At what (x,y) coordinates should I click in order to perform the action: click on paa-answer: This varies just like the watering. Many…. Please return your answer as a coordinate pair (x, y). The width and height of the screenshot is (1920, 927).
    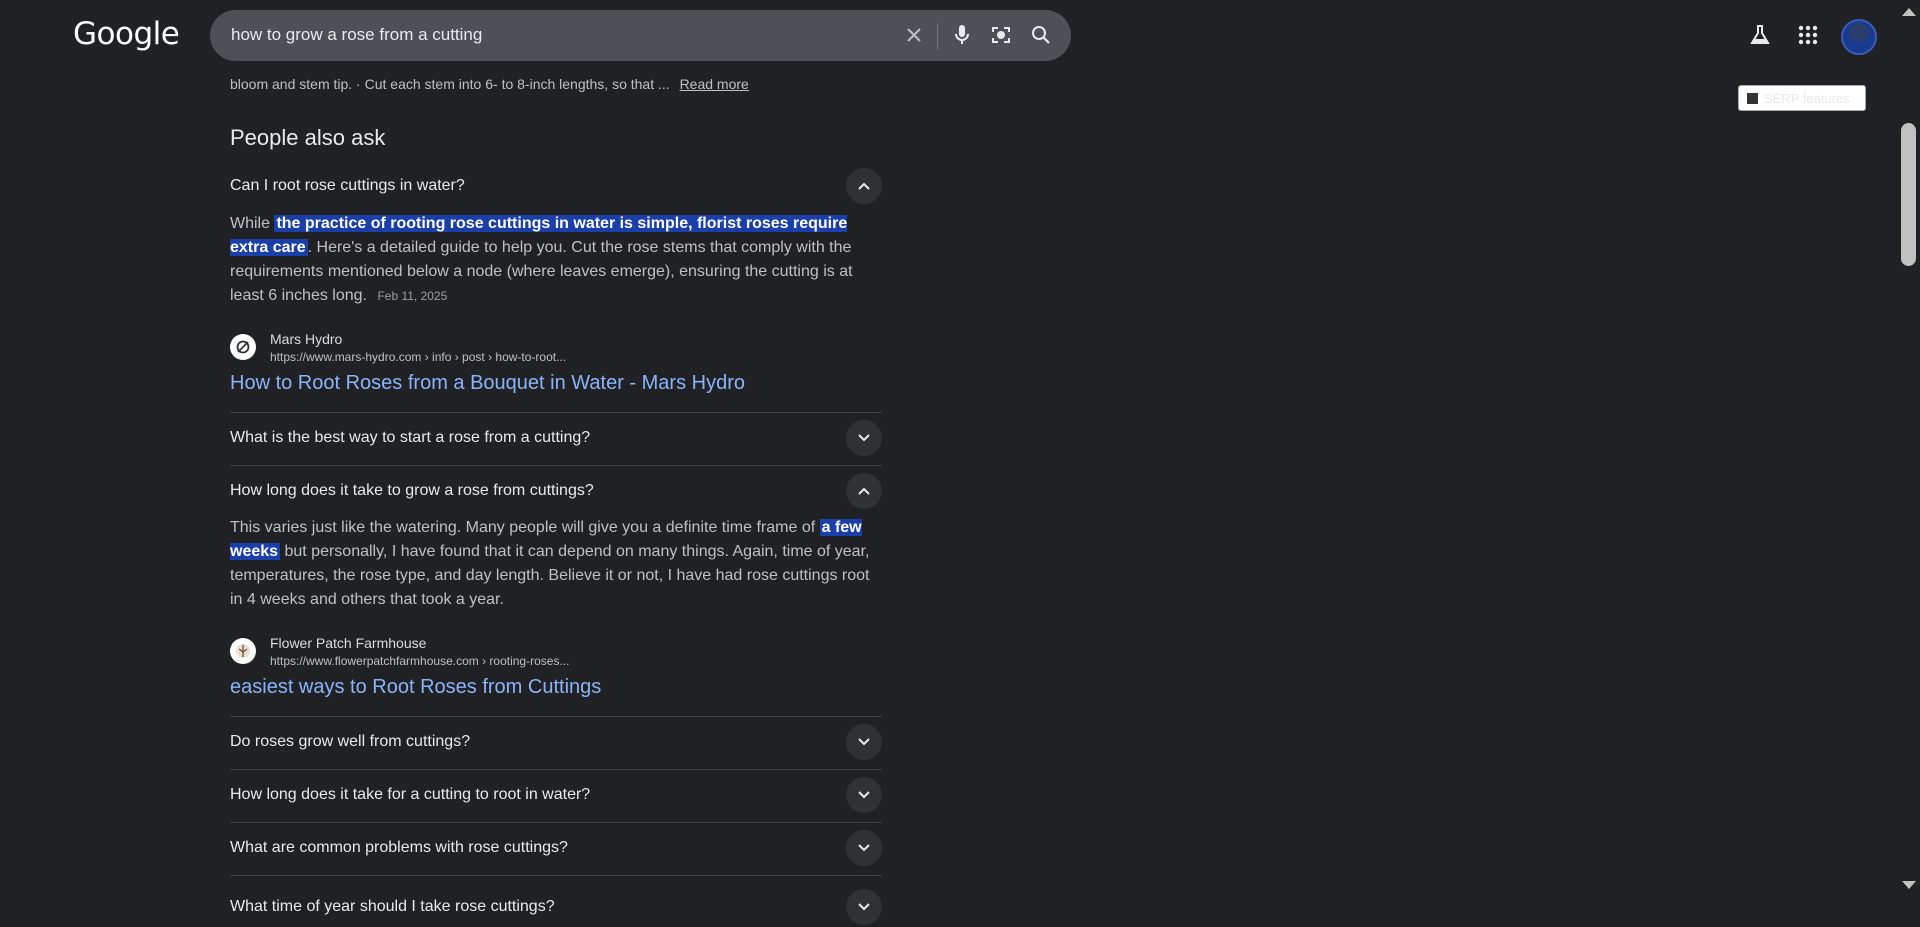
    Looking at the image, I should click on (556, 564).